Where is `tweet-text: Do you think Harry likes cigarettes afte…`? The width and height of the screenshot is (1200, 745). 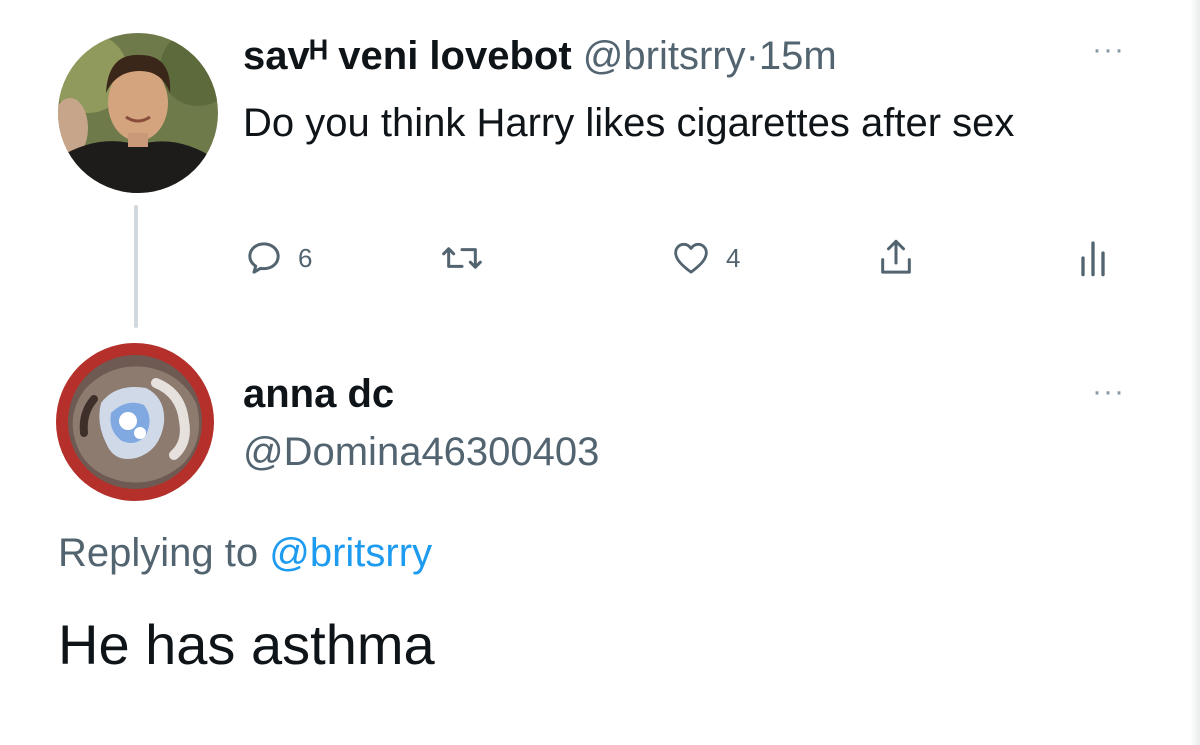 tweet-text: Do you think Harry likes cigarettes afte… is located at coordinates (629, 123).